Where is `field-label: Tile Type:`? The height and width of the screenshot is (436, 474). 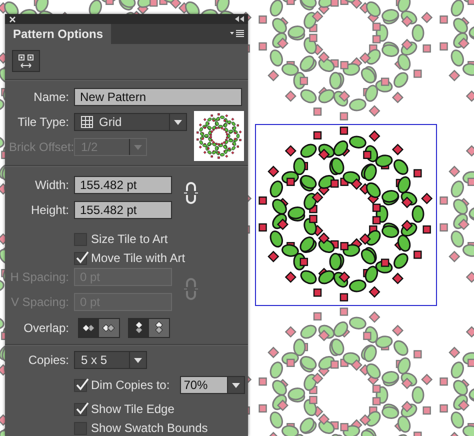 field-label: Tile Type: is located at coordinates (42, 122).